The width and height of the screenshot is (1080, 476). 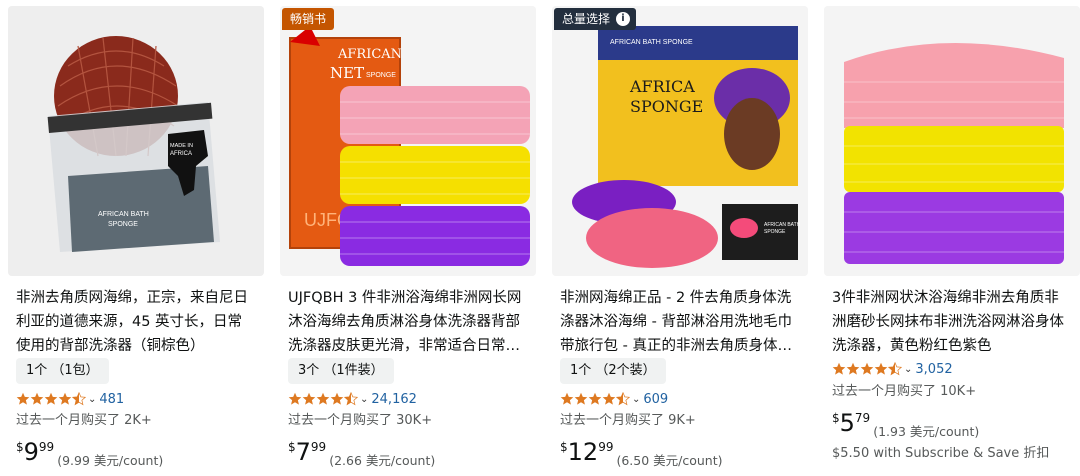 I want to click on rating-row: ⌄ 481, so click(x=70, y=399).